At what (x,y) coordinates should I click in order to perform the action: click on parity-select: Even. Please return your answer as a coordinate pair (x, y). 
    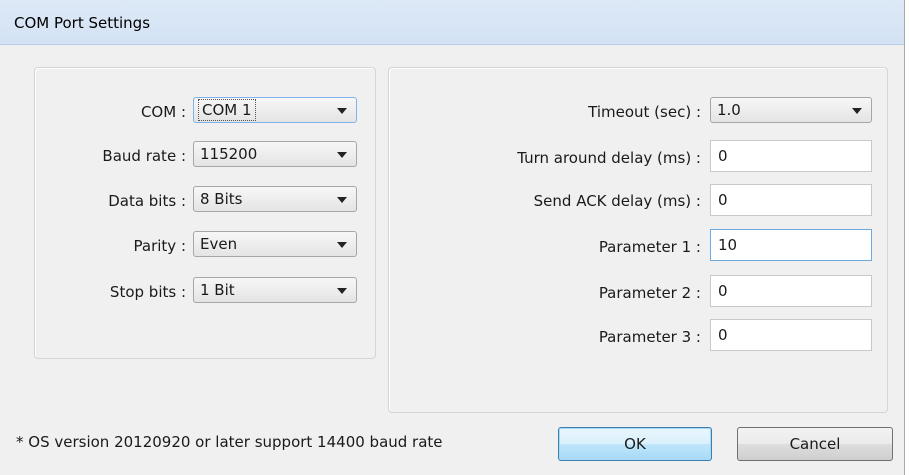
    Looking at the image, I should click on (275, 244).